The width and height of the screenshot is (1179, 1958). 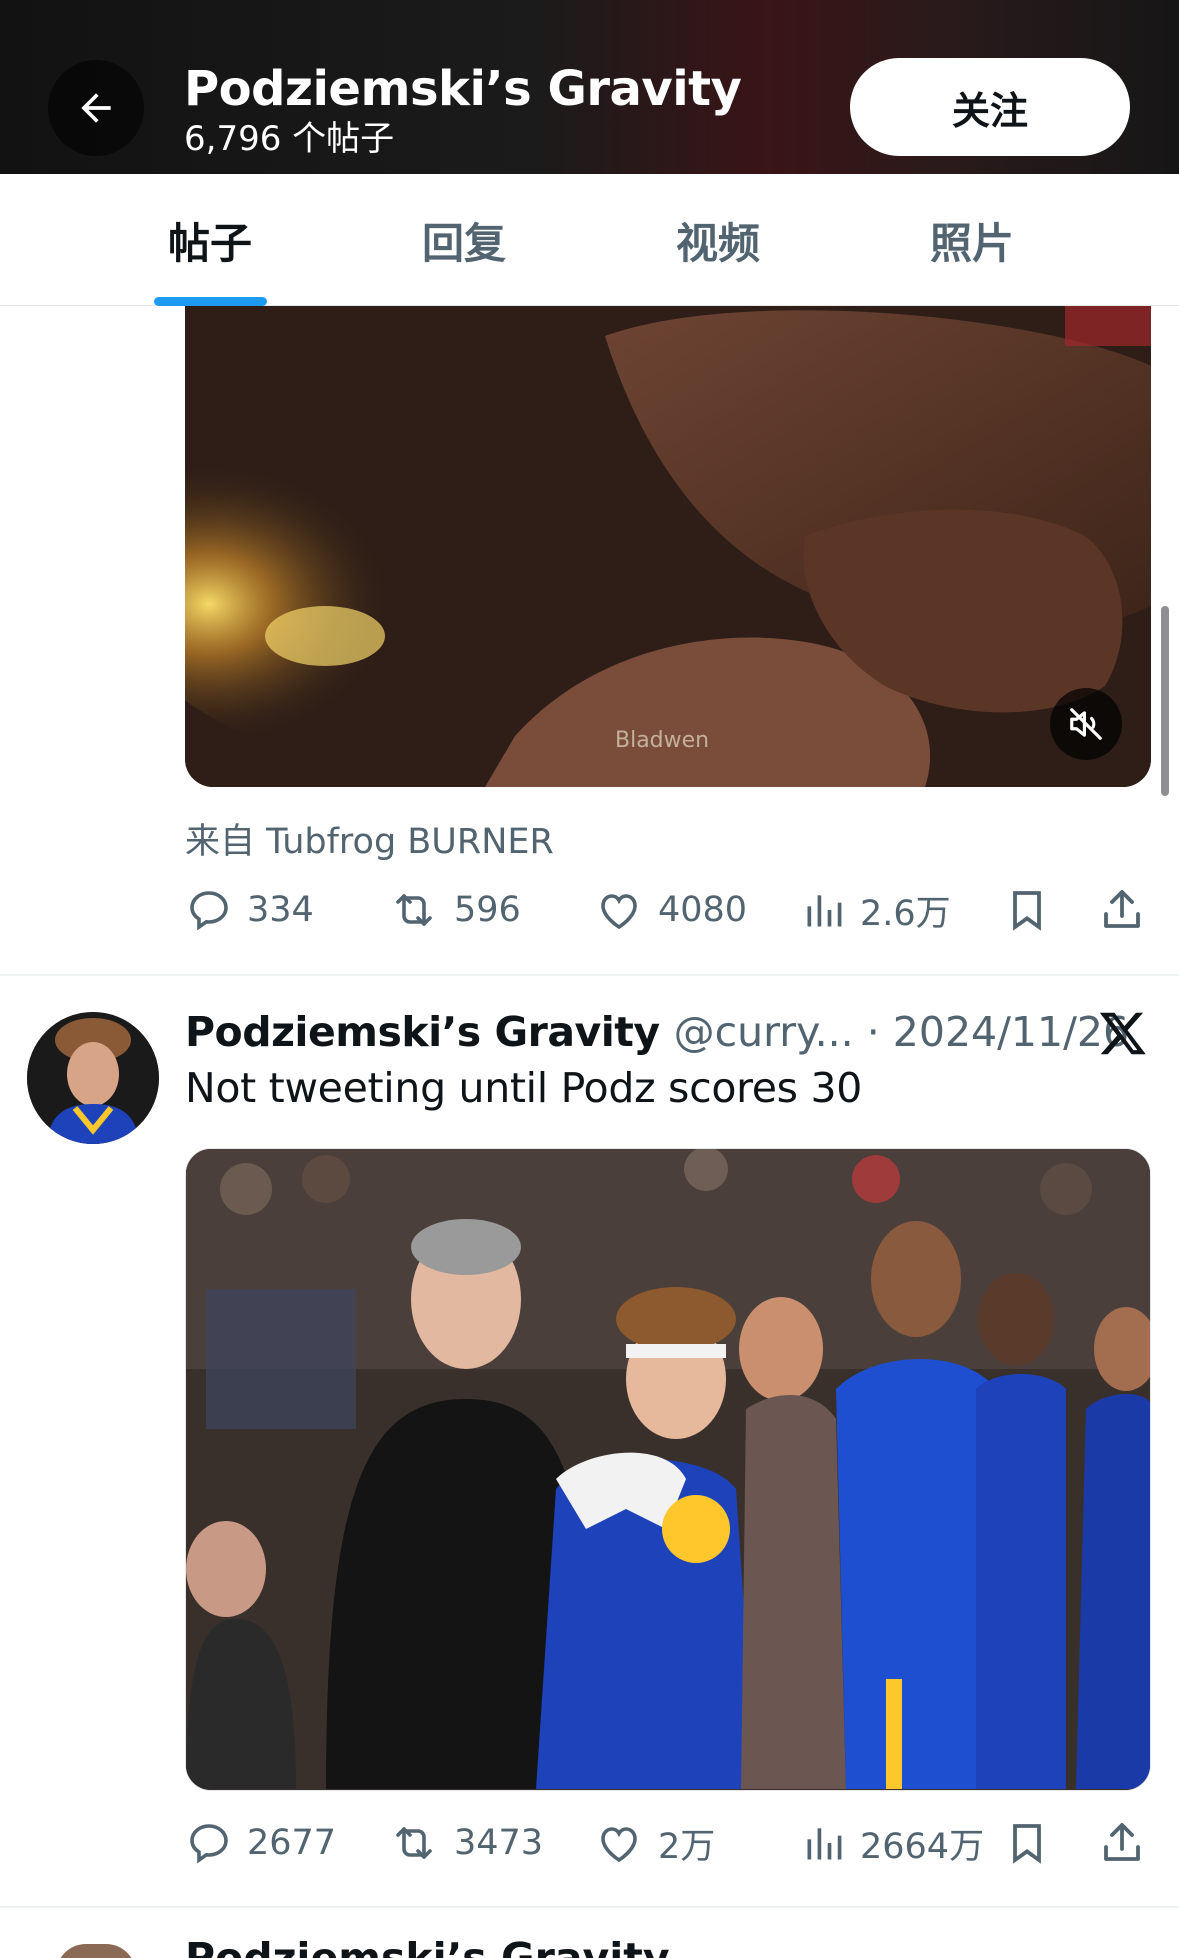 What do you see at coordinates (280, 910) in the screenshot?
I see `reply-count: 334` at bounding box center [280, 910].